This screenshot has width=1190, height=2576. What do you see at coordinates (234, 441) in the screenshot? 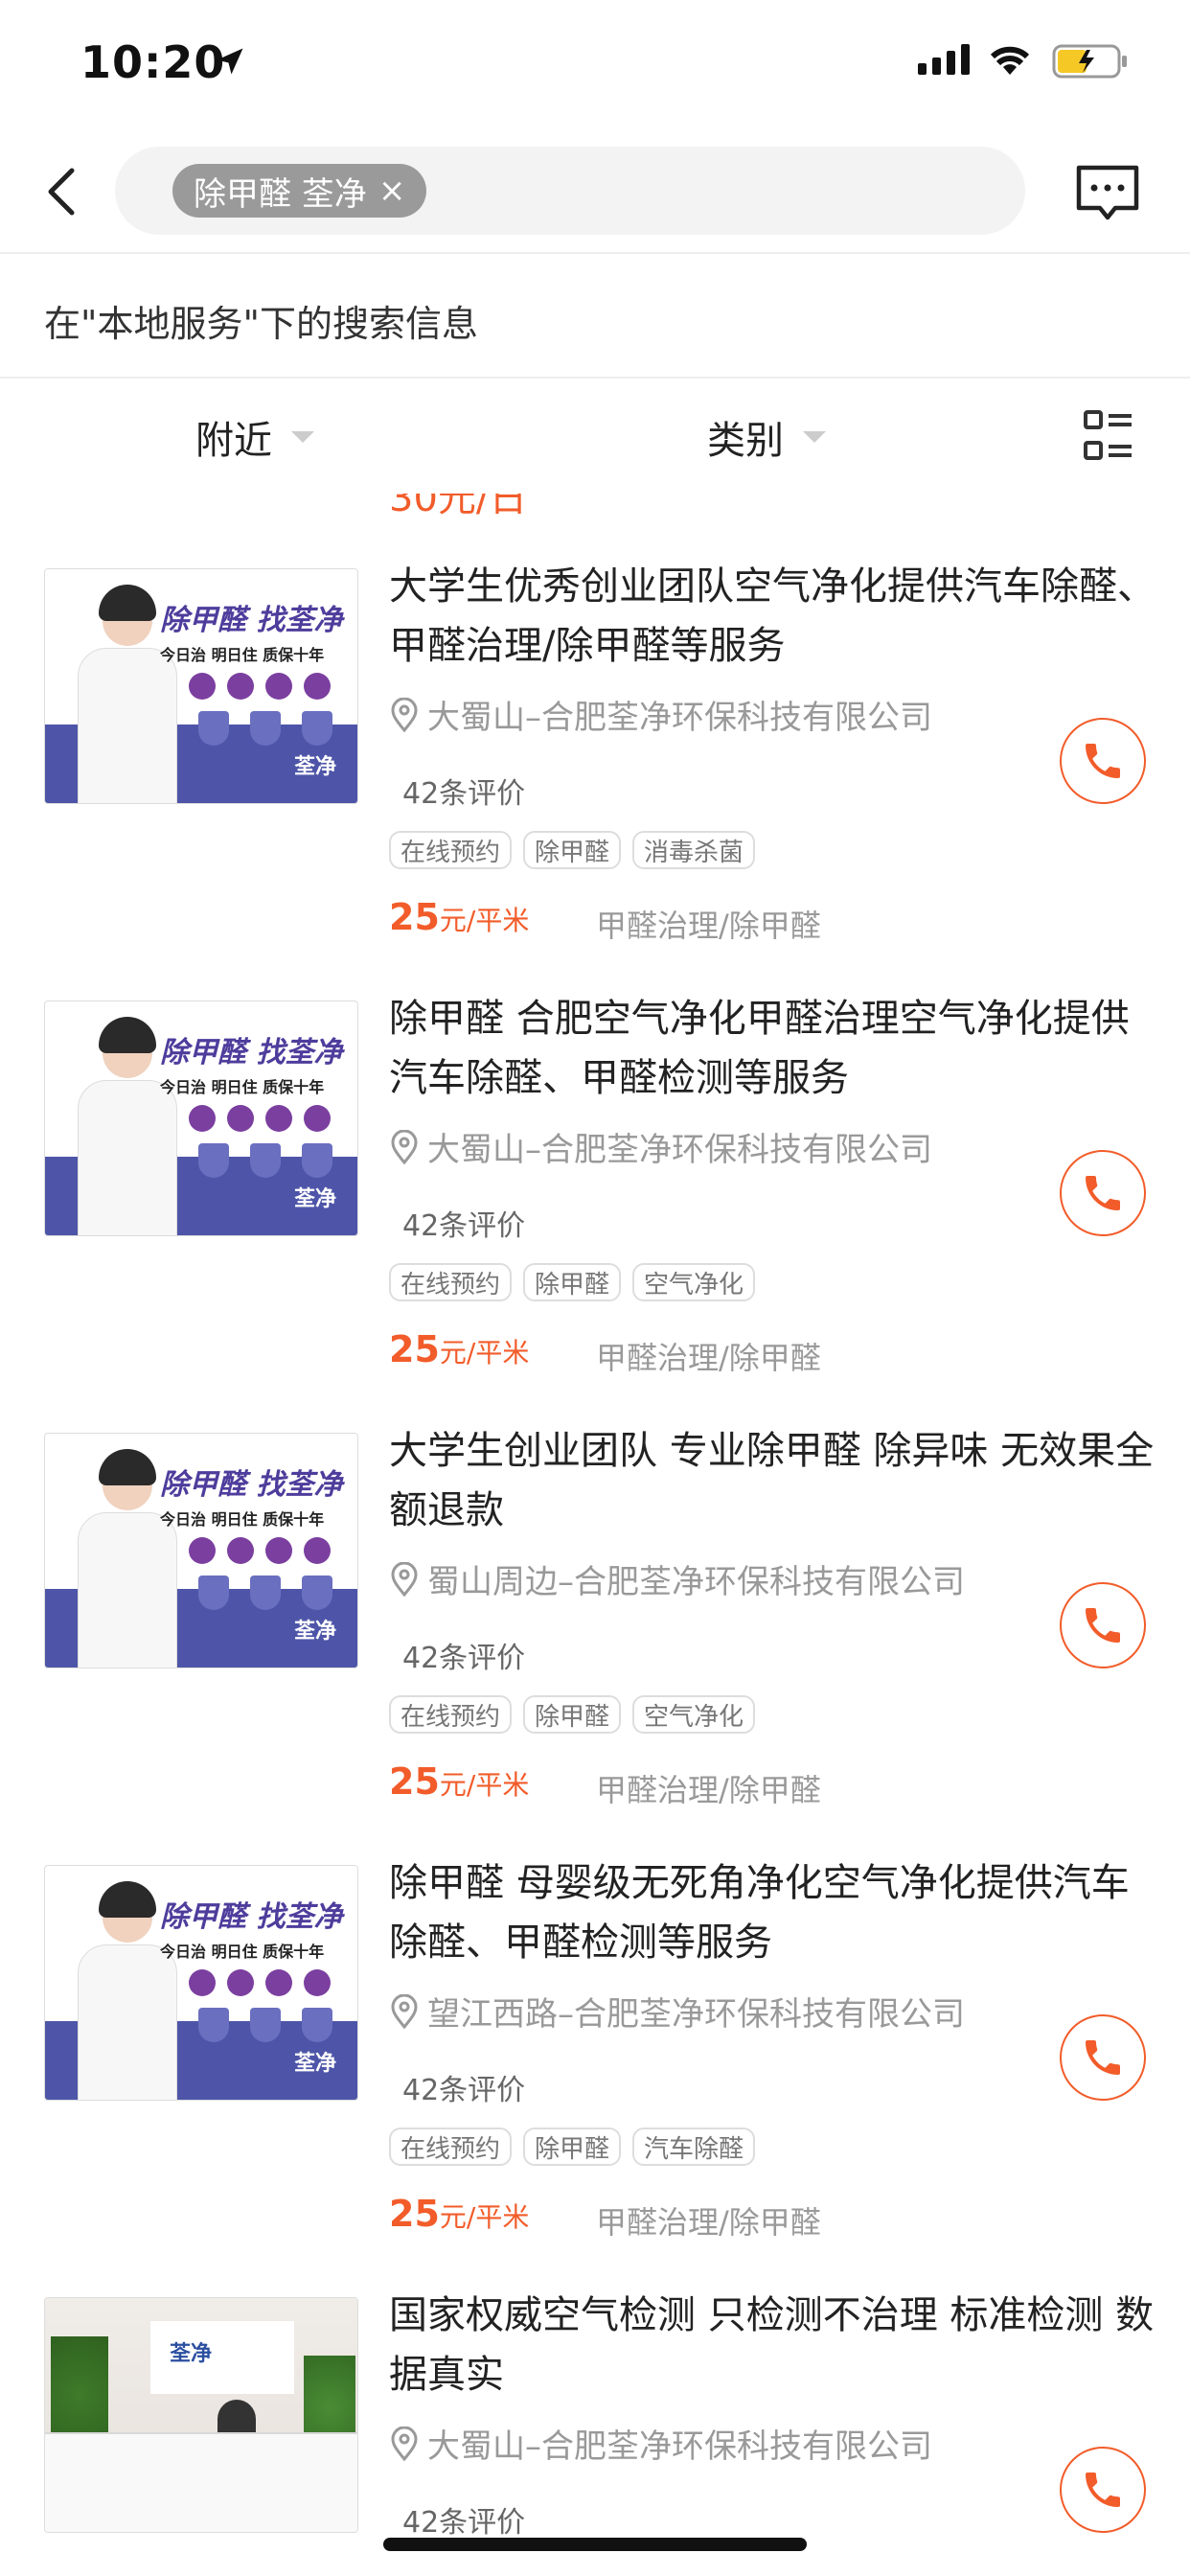
I see `filter-nearby-label: 附近` at bounding box center [234, 441].